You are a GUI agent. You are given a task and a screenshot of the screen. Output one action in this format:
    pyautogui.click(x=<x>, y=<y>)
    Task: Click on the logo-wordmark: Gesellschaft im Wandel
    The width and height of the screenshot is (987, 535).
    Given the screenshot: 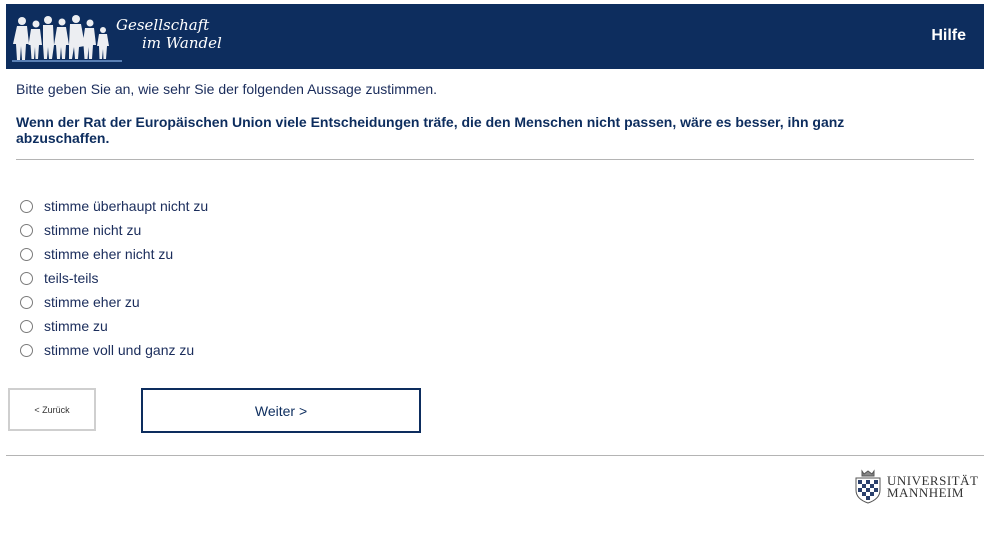 What is the action you would take?
    pyautogui.click(x=169, y=34)
    